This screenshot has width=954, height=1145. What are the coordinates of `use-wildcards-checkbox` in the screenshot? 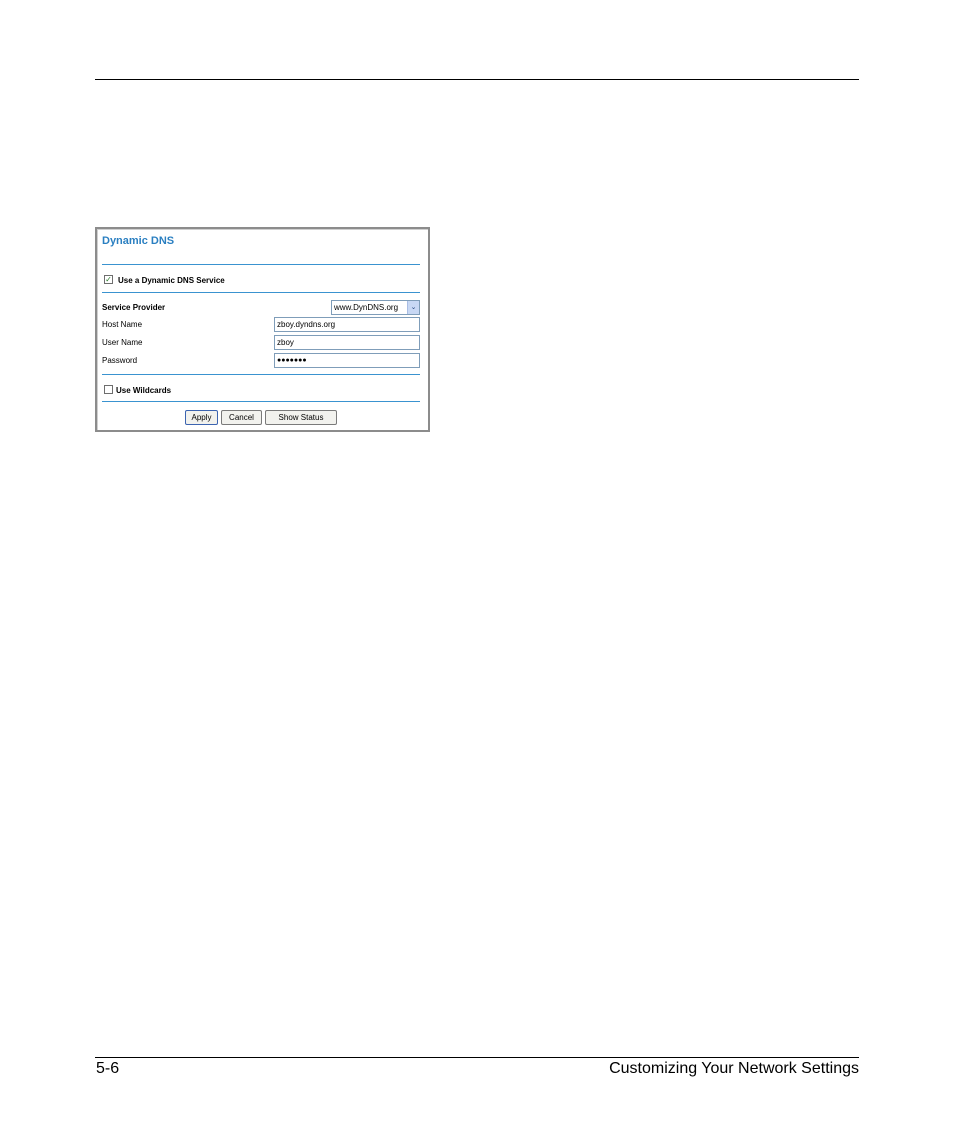 It's located at (108, 389).